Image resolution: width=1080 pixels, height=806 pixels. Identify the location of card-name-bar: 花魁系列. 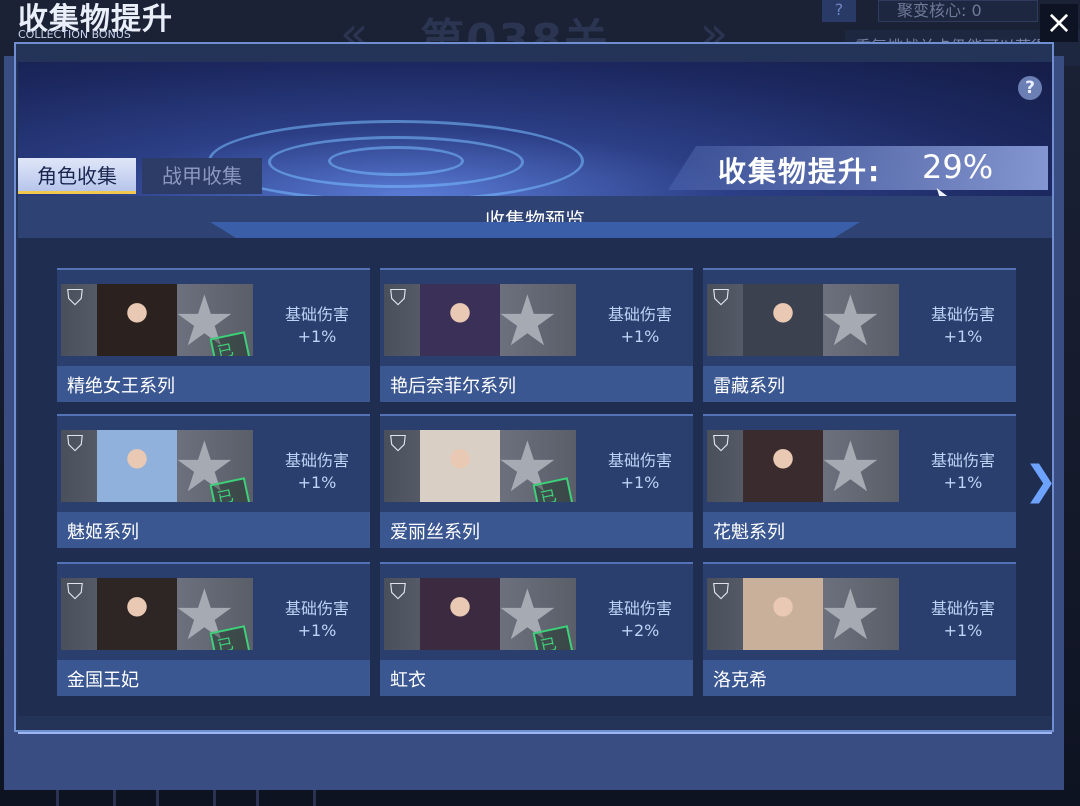
(859, 530).